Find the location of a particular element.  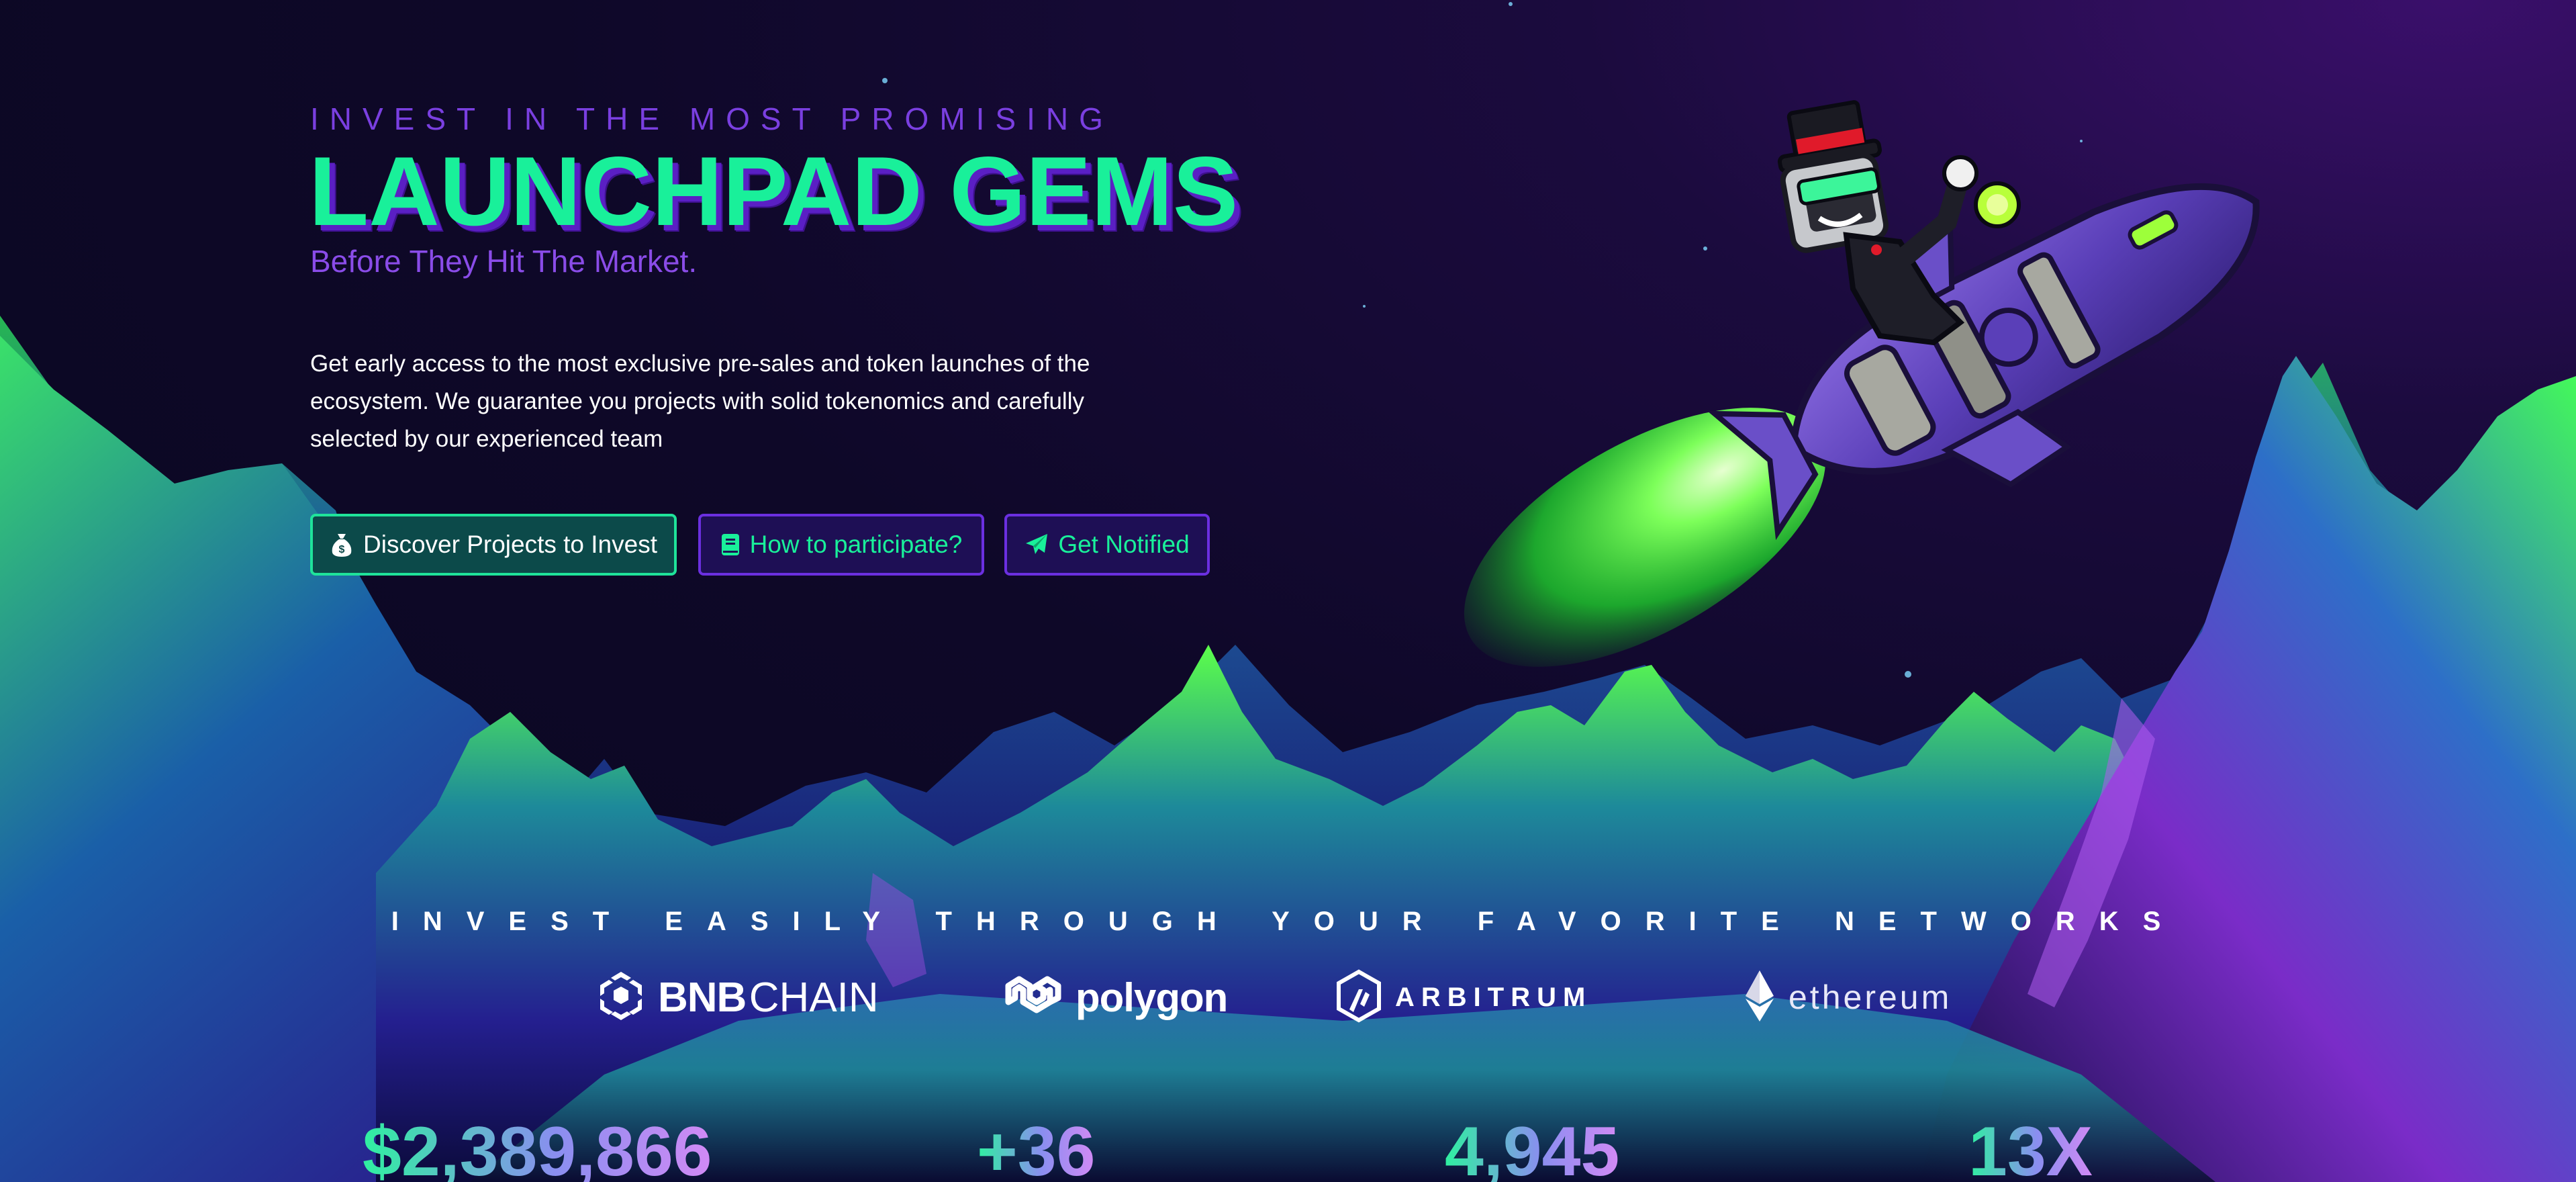

bnb-chain-text: CHAIN is located at coordinates (814, 998).